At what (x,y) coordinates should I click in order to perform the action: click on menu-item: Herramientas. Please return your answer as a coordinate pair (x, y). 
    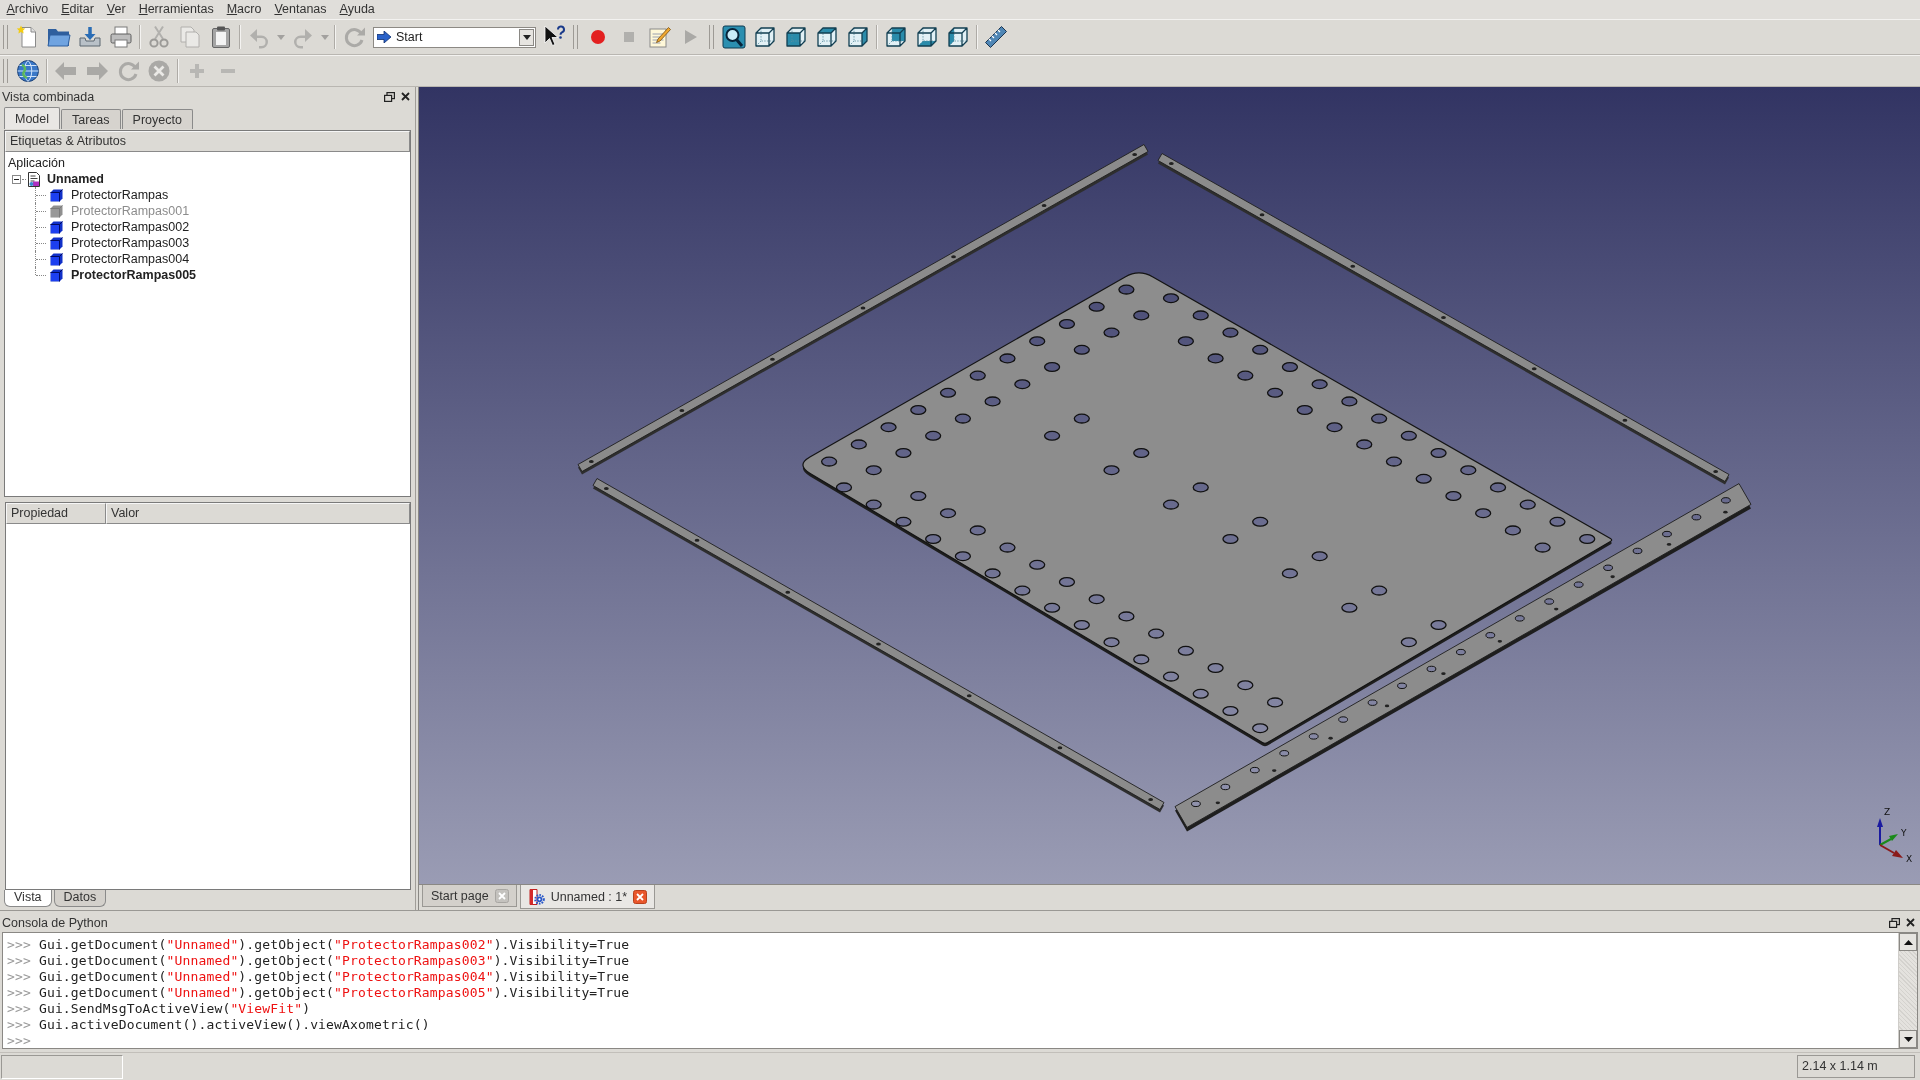
    Looking at the image, I should click on (176, 9).